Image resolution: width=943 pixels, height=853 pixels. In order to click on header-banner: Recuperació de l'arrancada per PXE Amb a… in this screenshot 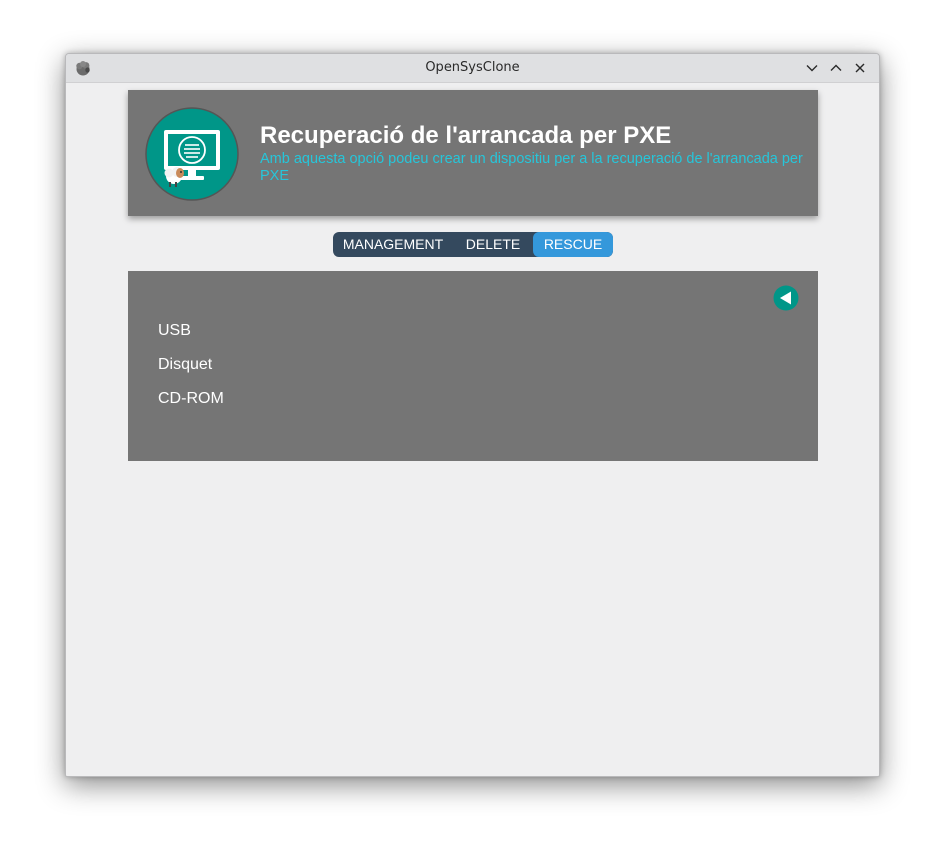, I will do `click(473, 153)`.